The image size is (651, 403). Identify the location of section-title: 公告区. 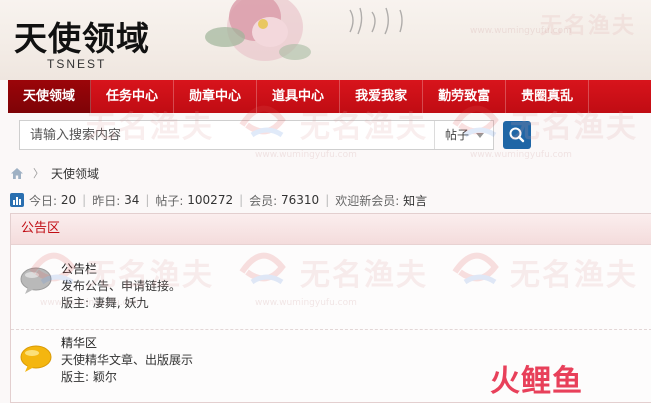
(331, 229).